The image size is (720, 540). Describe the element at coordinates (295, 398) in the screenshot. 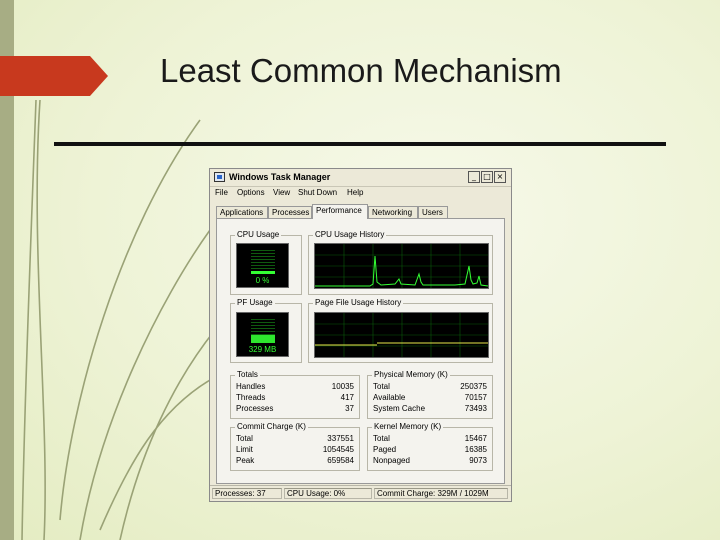

I see `totals-row-threads: Threads 417` at that location.